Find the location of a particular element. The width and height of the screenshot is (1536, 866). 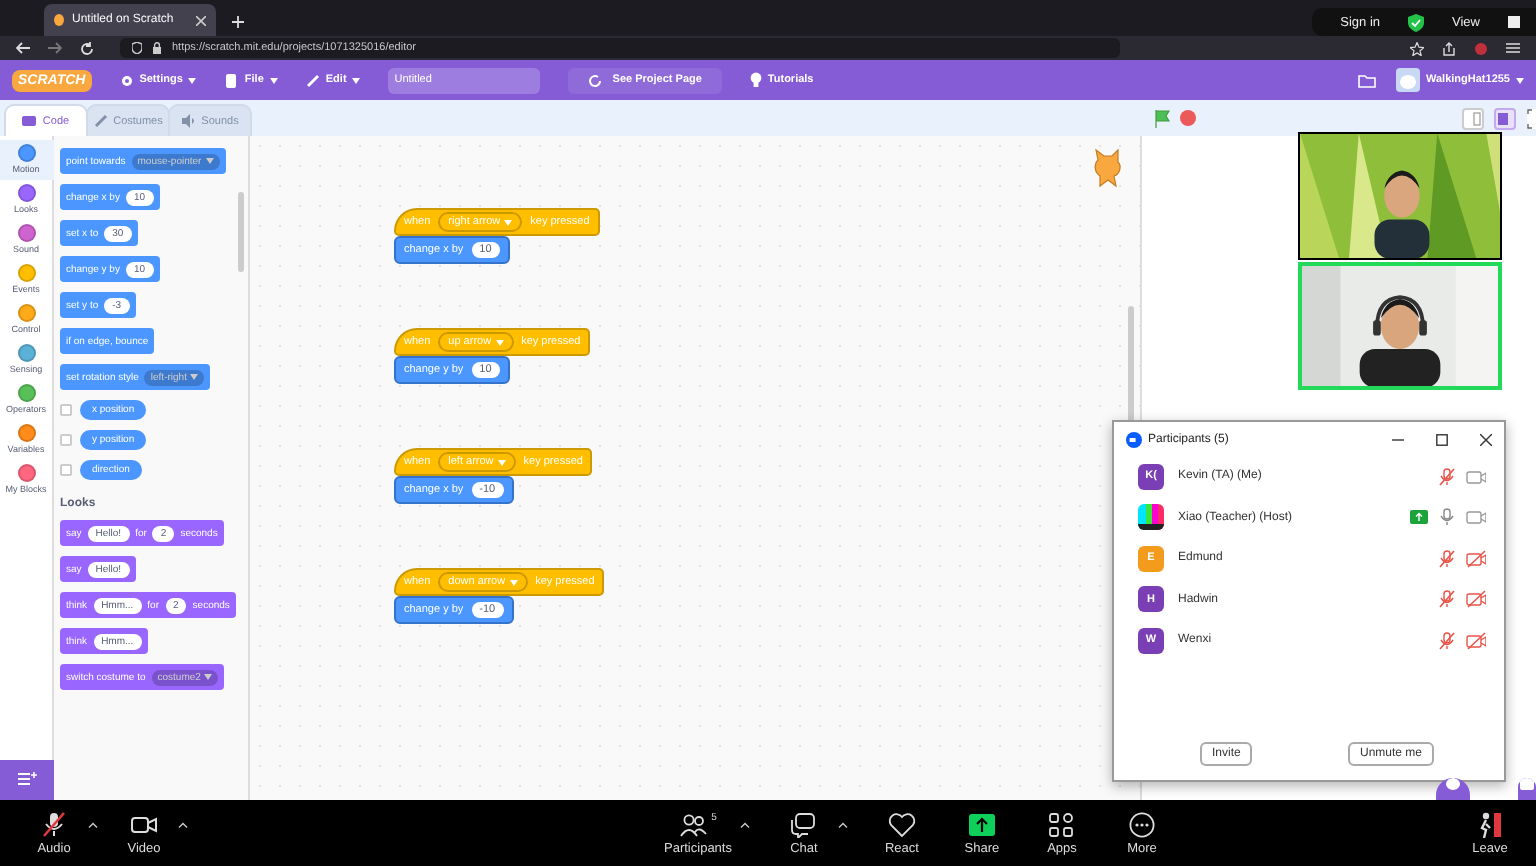

reload-icon is located at coordinates (87, 48).